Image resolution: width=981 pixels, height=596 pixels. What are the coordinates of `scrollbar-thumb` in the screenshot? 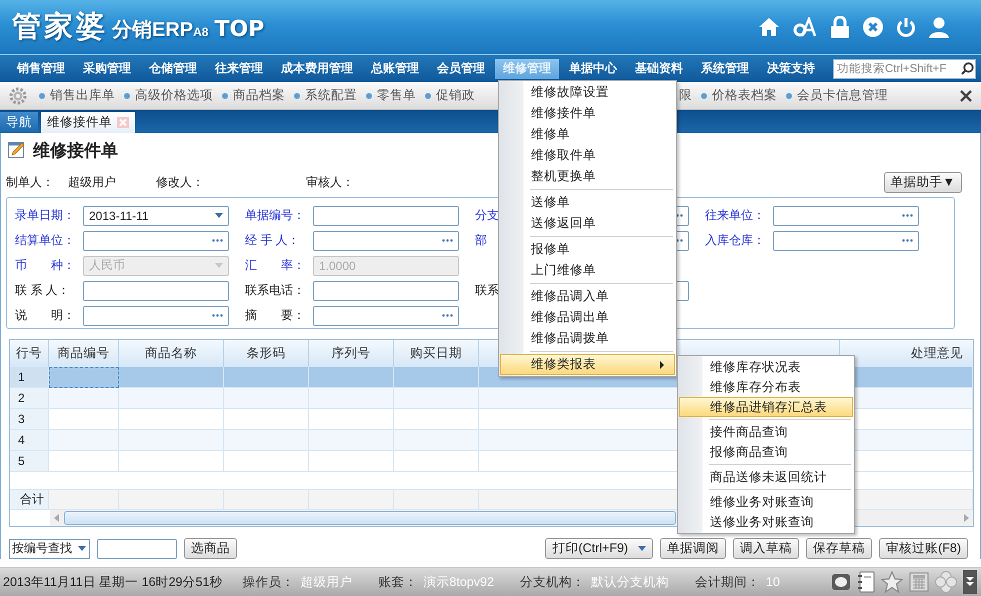 It's located at (370, 518).